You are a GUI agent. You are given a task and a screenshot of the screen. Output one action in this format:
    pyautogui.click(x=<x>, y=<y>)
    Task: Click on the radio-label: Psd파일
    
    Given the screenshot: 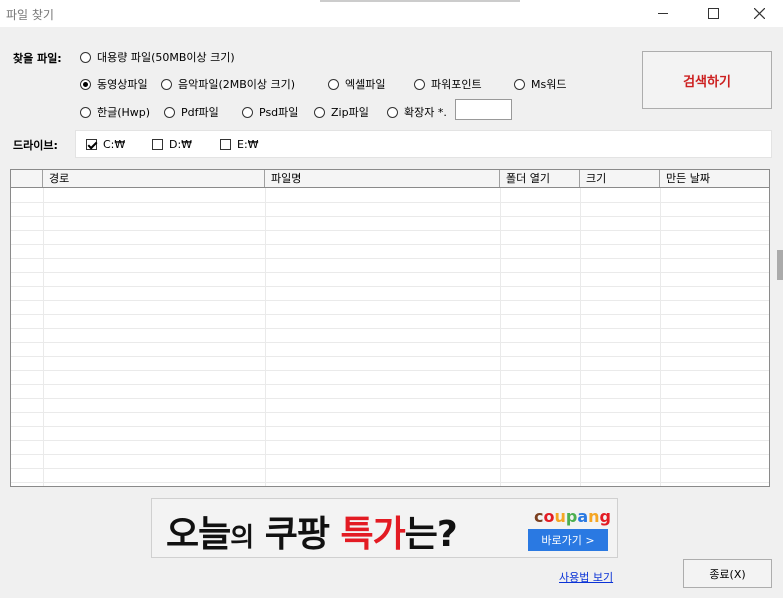 What is the action you would take?
    pyautogui.click(x=279, y=112)
    